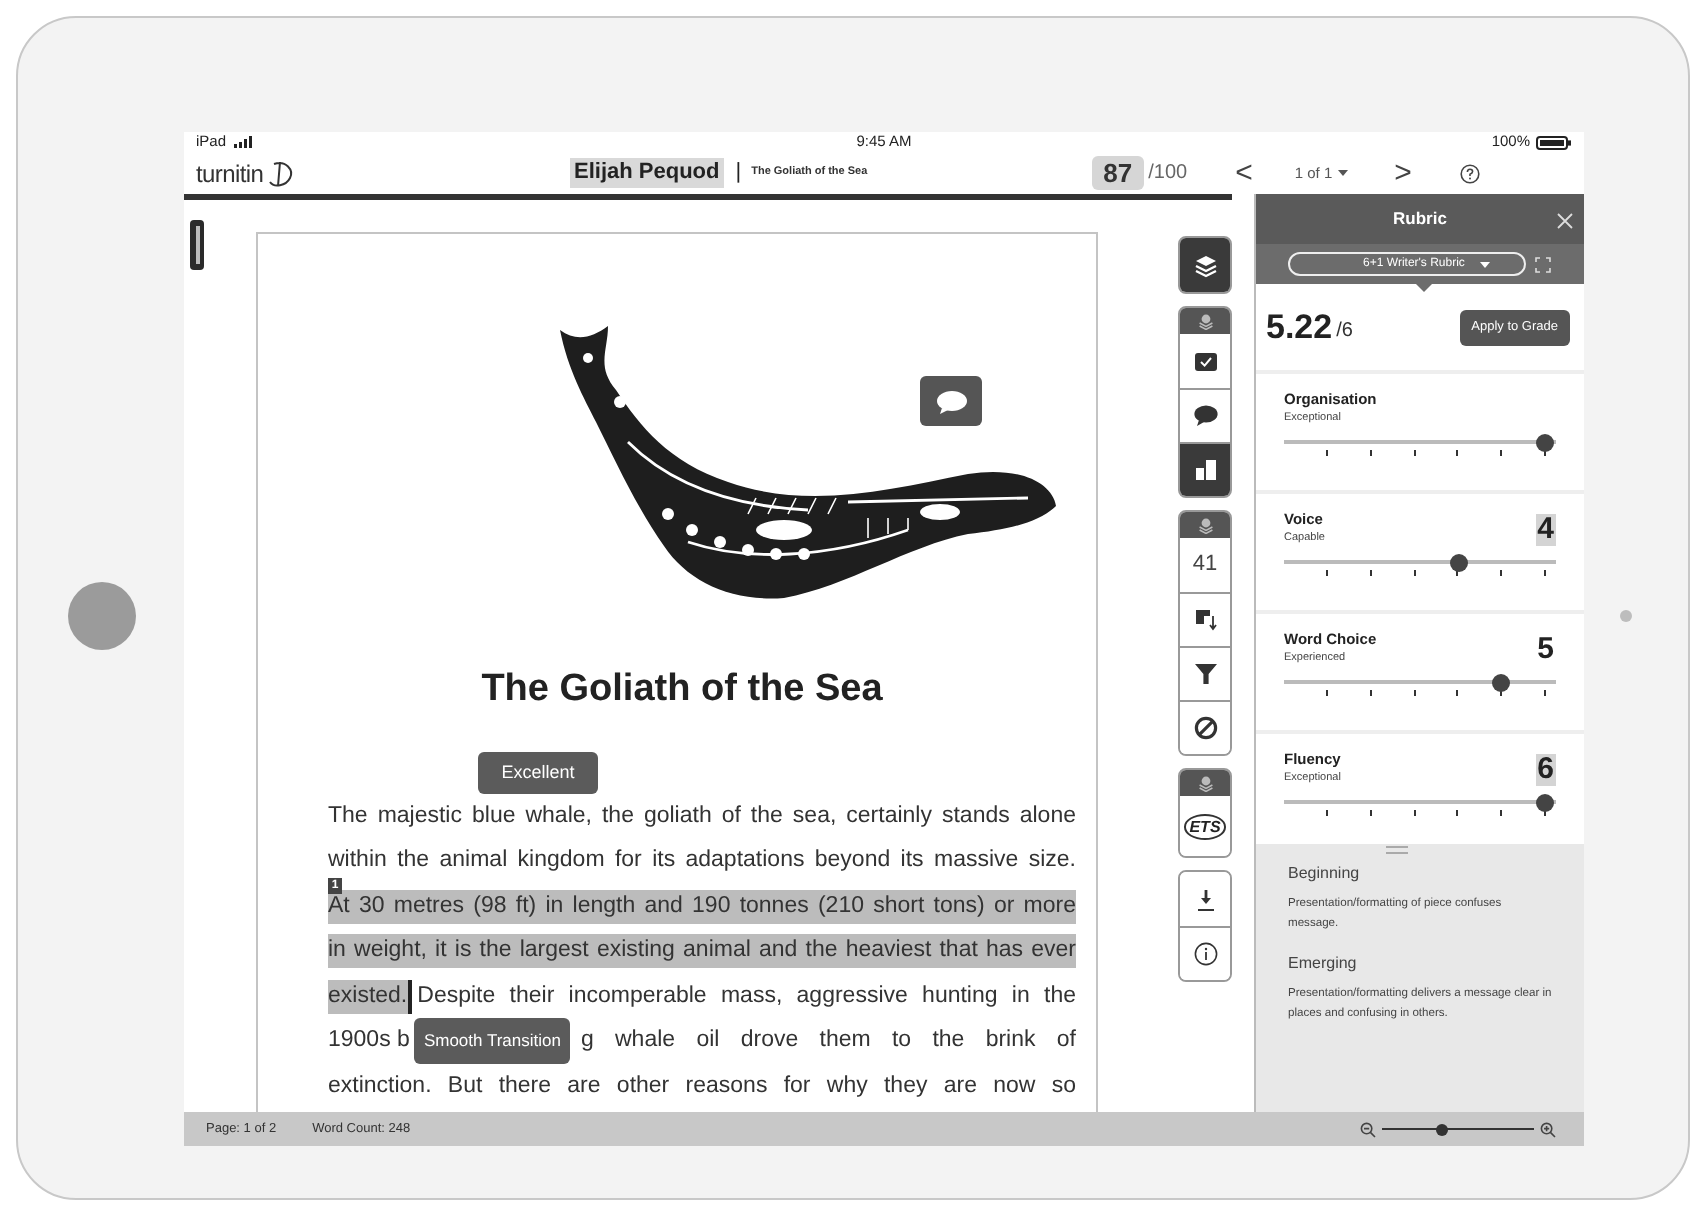  I want to click on zoom-out-icon, so click(1368, 1129).